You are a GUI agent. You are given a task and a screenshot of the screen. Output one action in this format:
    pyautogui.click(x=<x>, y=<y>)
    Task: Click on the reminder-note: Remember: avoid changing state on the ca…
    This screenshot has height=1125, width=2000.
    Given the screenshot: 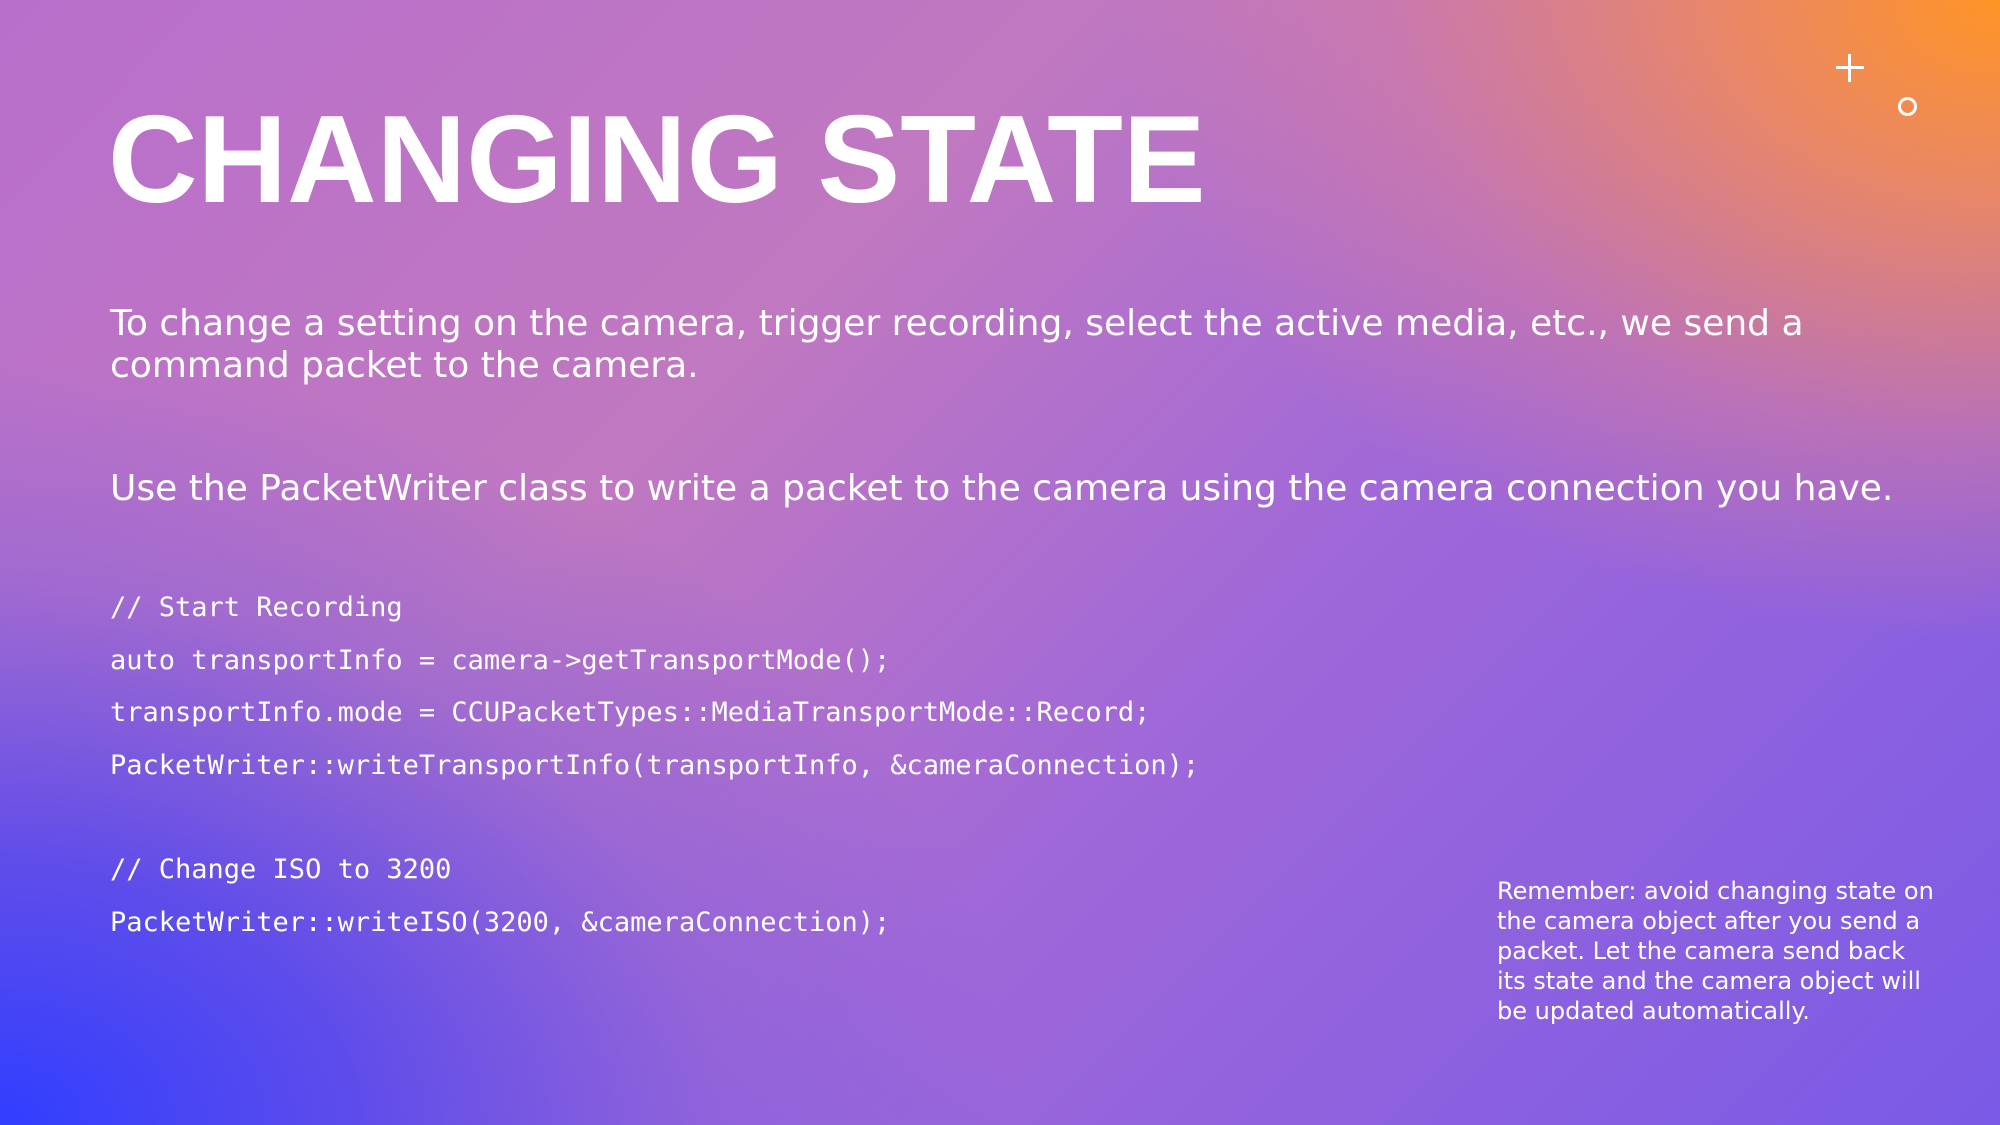 What is the action you would take?
    pyautogui.click(x=1715, y=951)
    